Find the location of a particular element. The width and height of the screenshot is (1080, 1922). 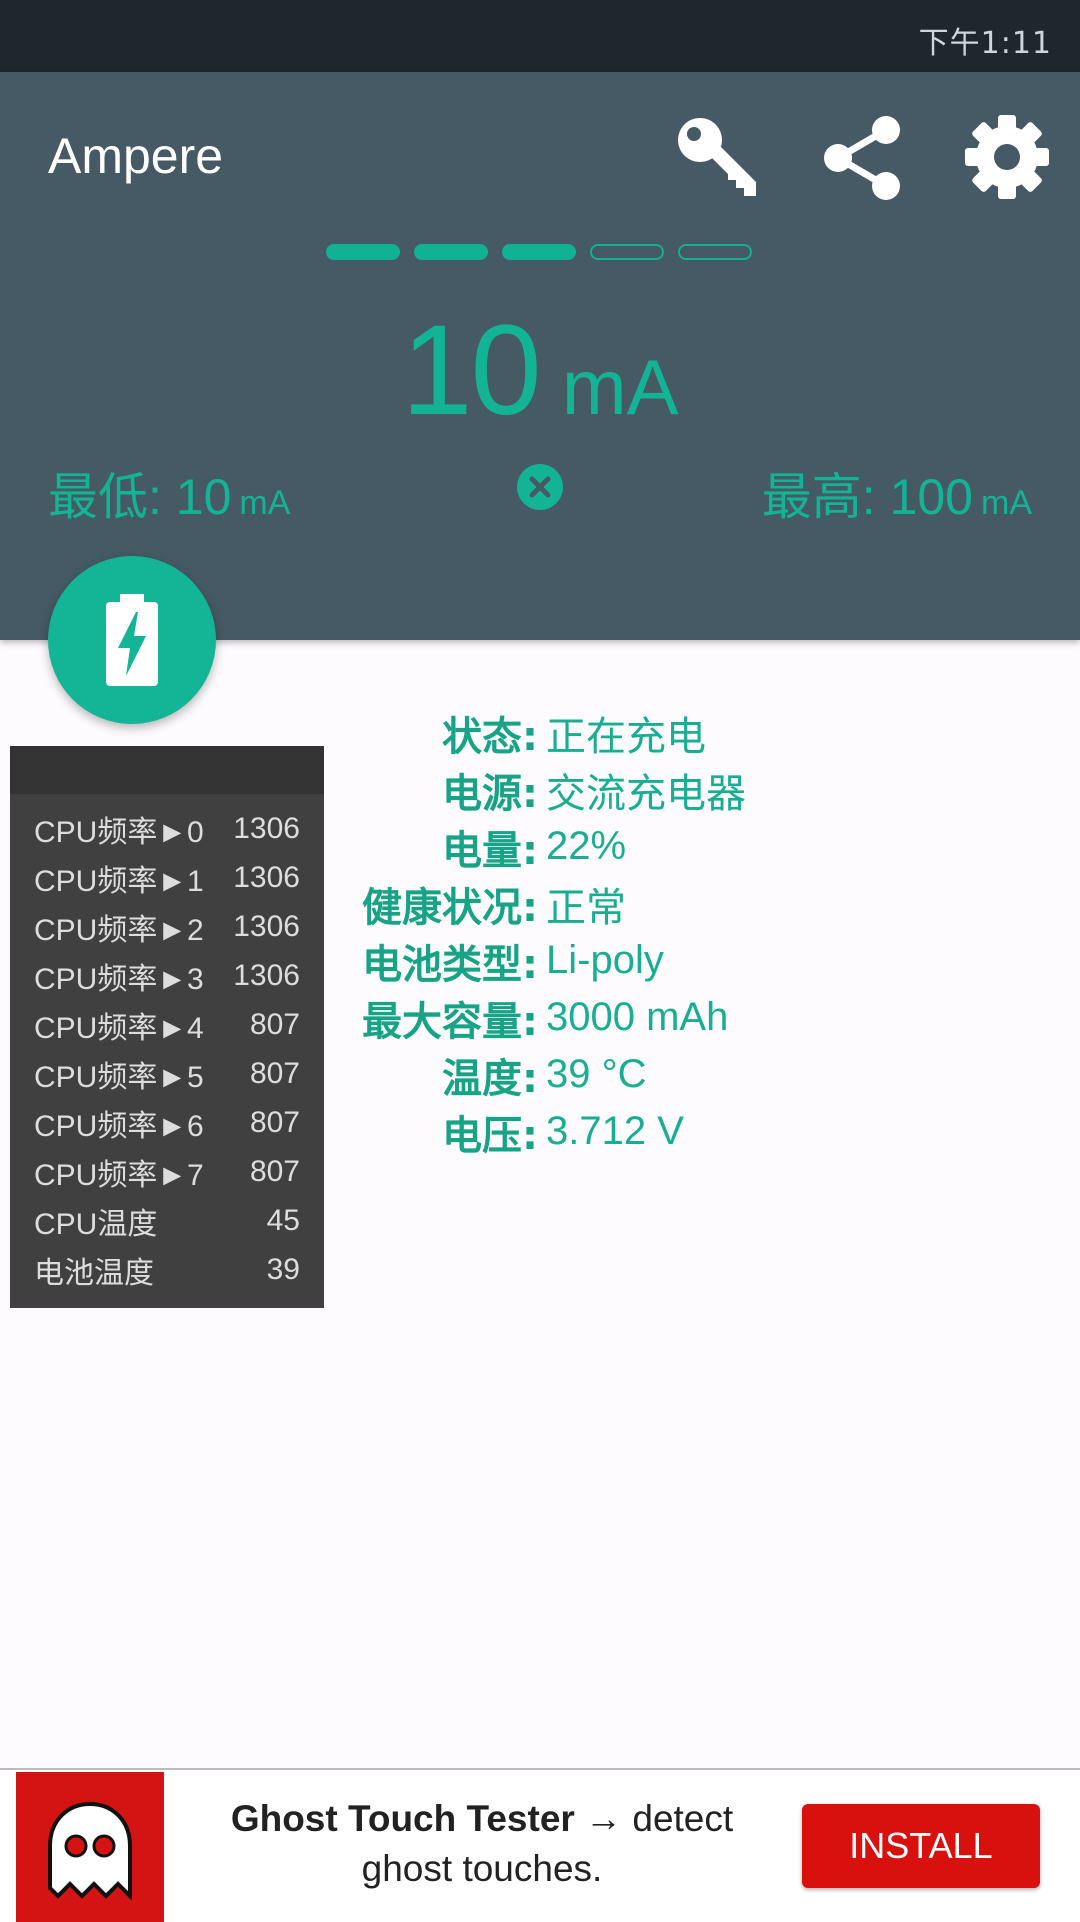

battery-info-value: 22% is located at coordinates (586, 846).